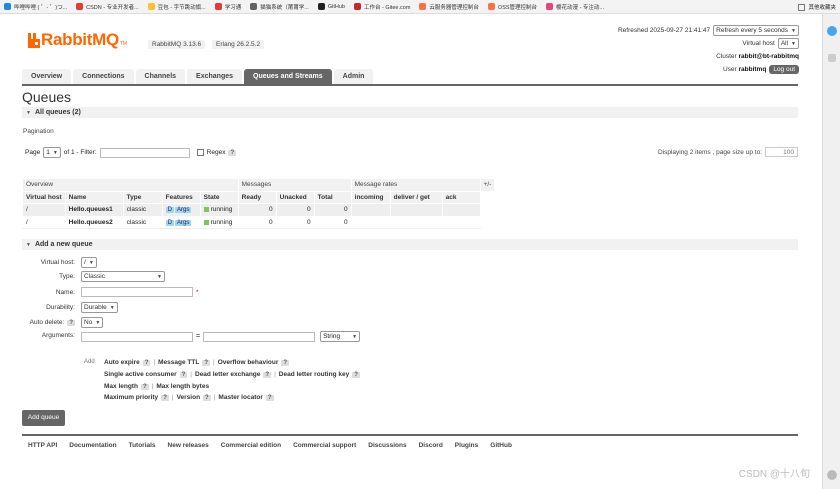  I want to click on footer-link-discussions: Discussions, so click(387, 445).